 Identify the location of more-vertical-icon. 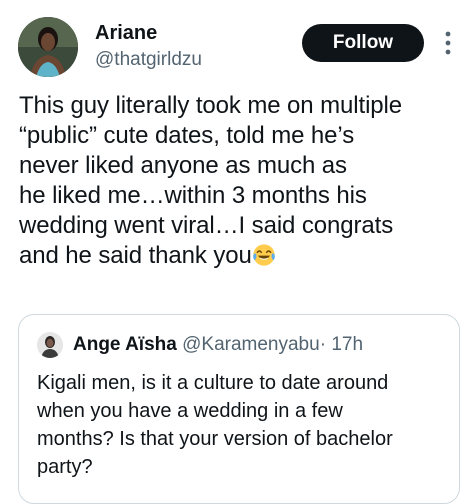
(448, 43).